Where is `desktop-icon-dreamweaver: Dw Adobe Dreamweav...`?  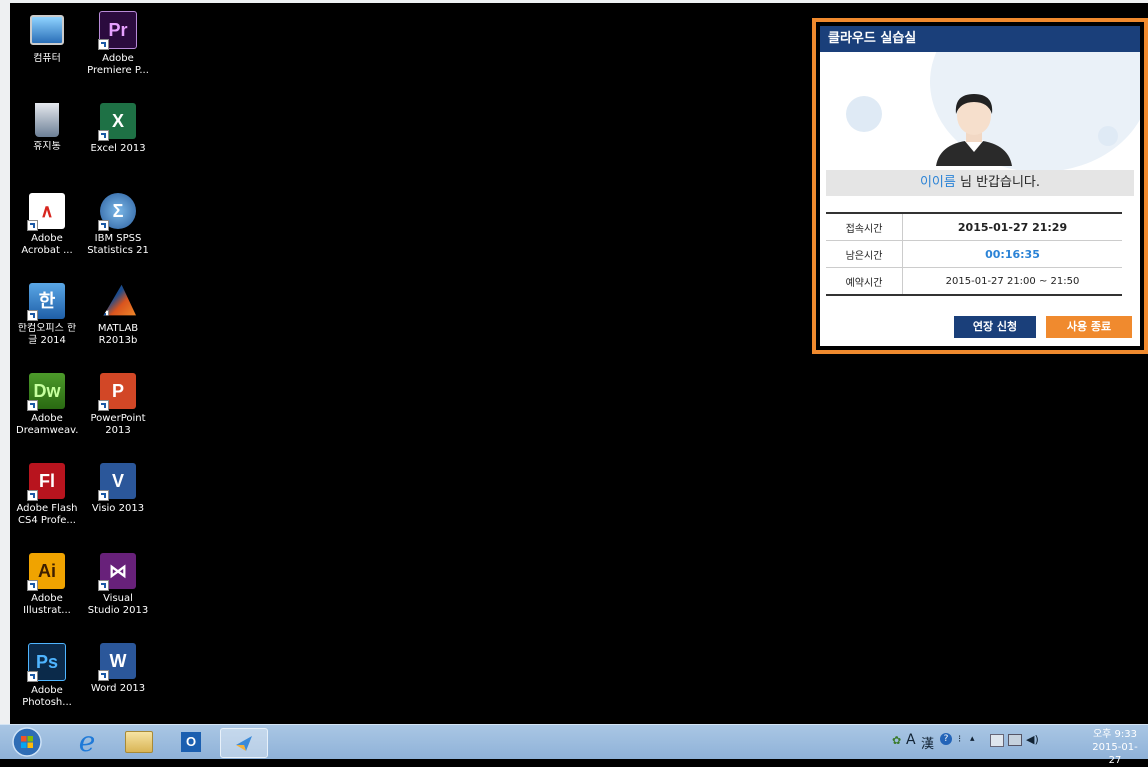
desktop-icon-dreamweaver: Dw Adobe Dreamweav... is located at coordinates (47, 405).